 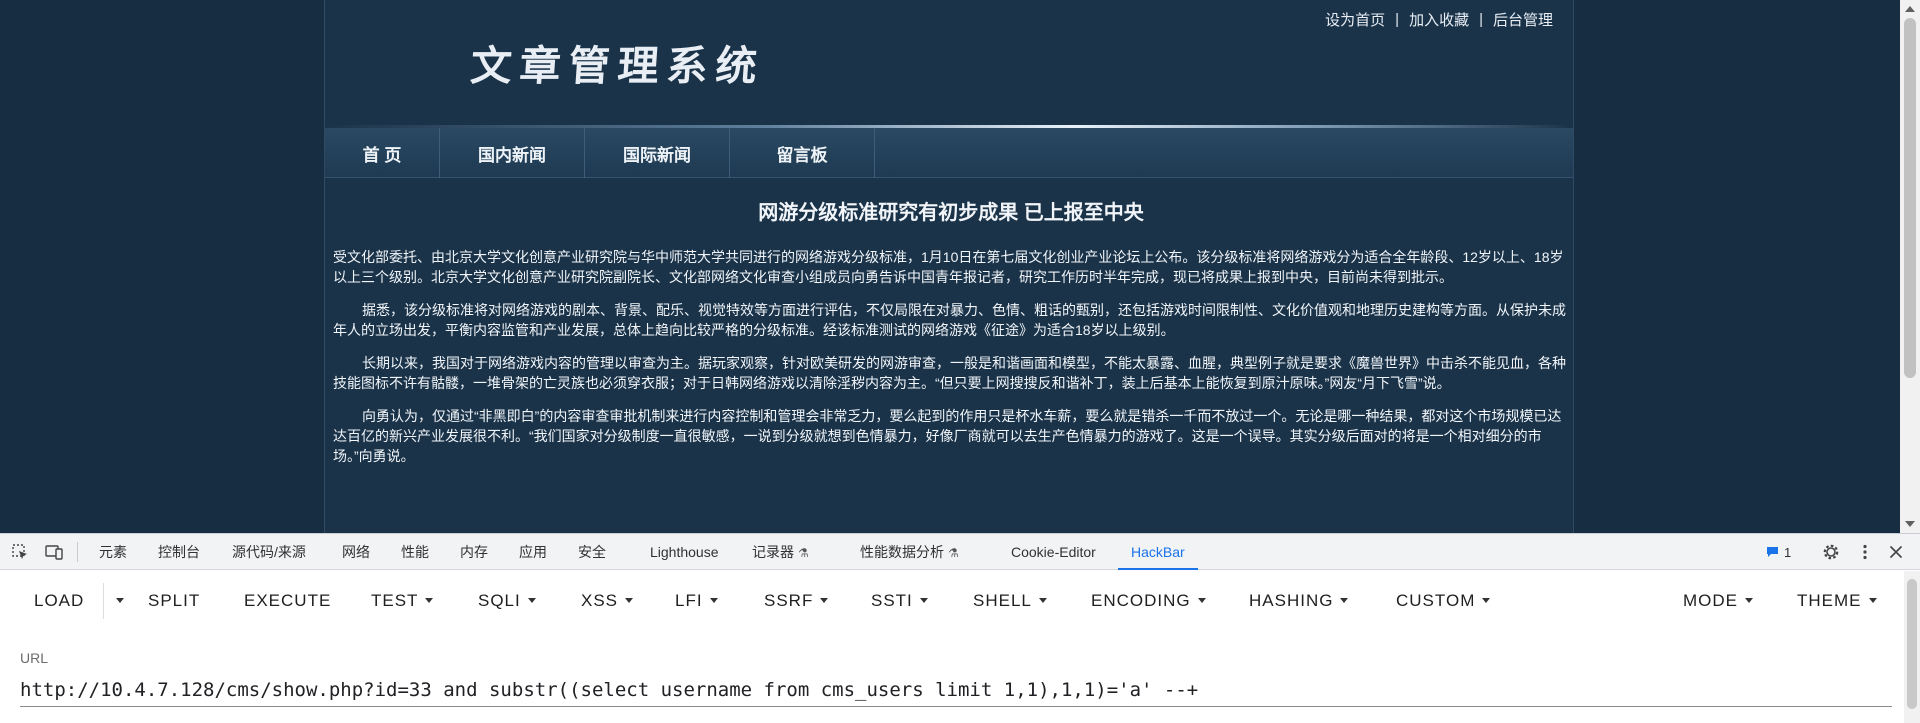 What do you see at coordinates (54, 552) in the screenshot?
I see `device-toolbar-icon` at bounding box center [54, 552].